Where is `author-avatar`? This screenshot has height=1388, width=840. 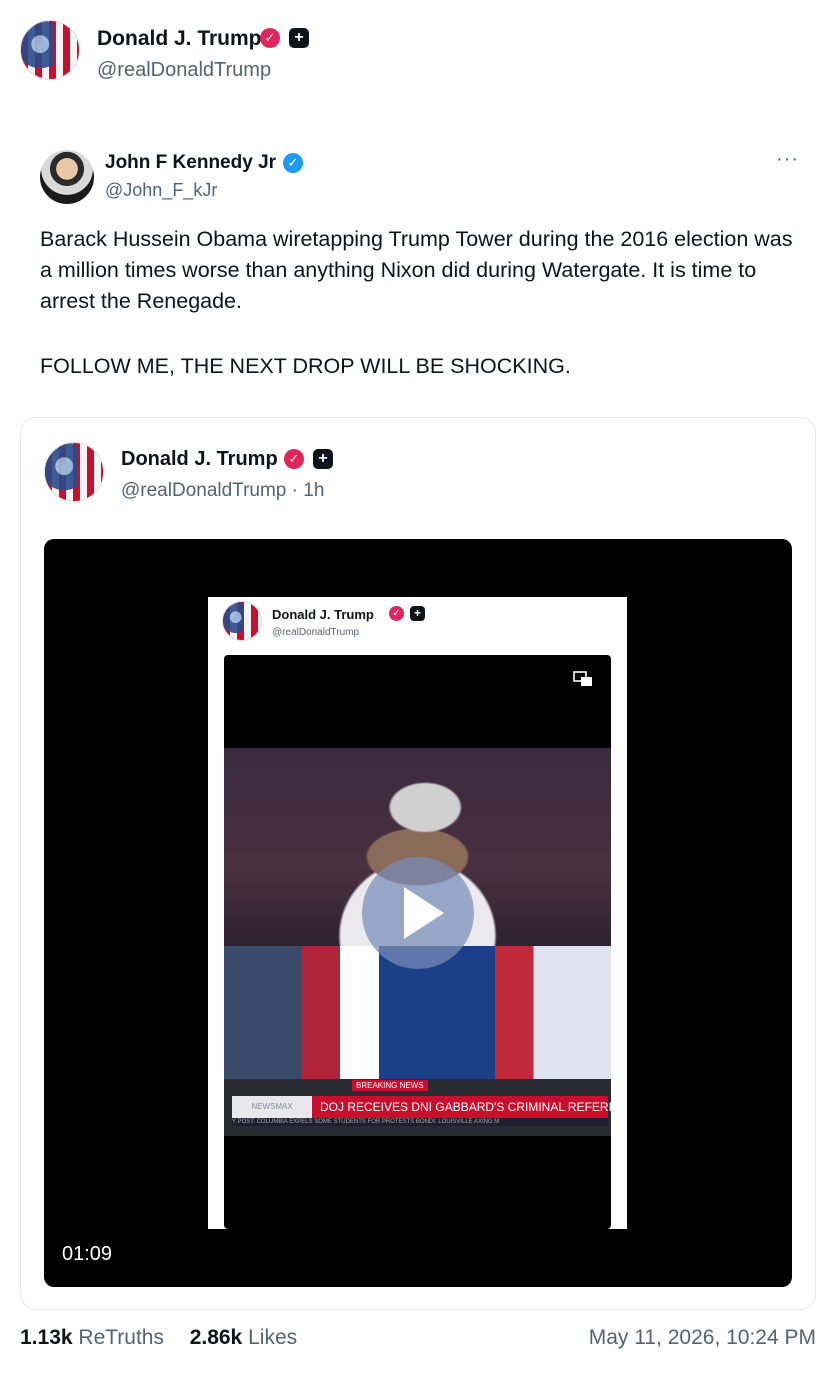 author-avatar is located at coordinates (50, 50).